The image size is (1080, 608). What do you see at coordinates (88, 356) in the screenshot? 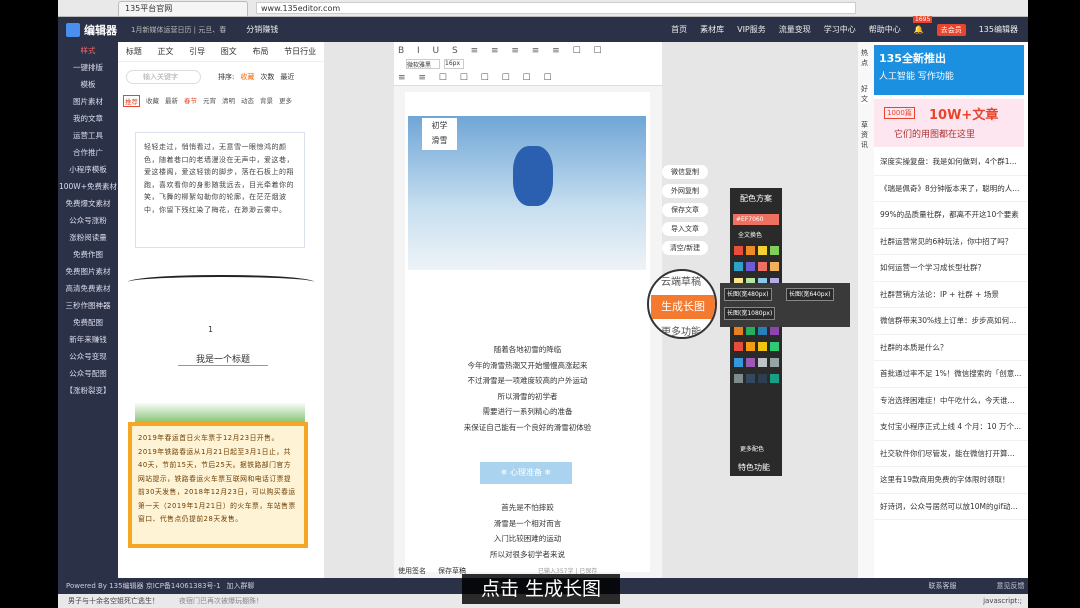
I see `sidebar-item: 公众号变现` at bounding box center [88, 356].